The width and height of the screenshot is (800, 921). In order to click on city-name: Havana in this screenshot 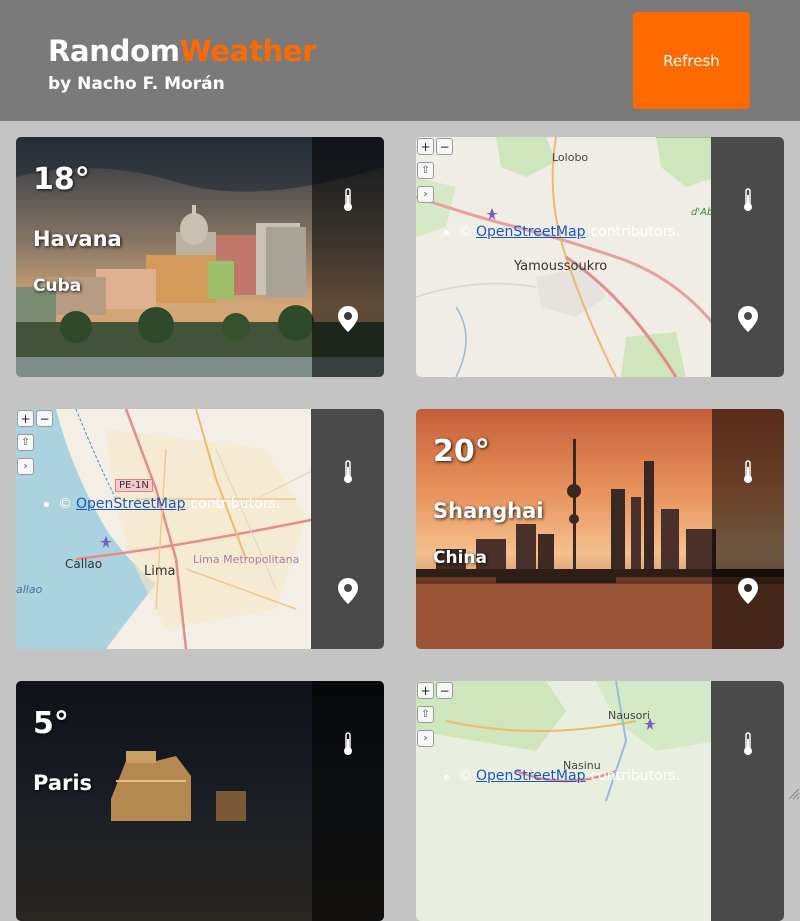, I will do `click(77, 239)`.